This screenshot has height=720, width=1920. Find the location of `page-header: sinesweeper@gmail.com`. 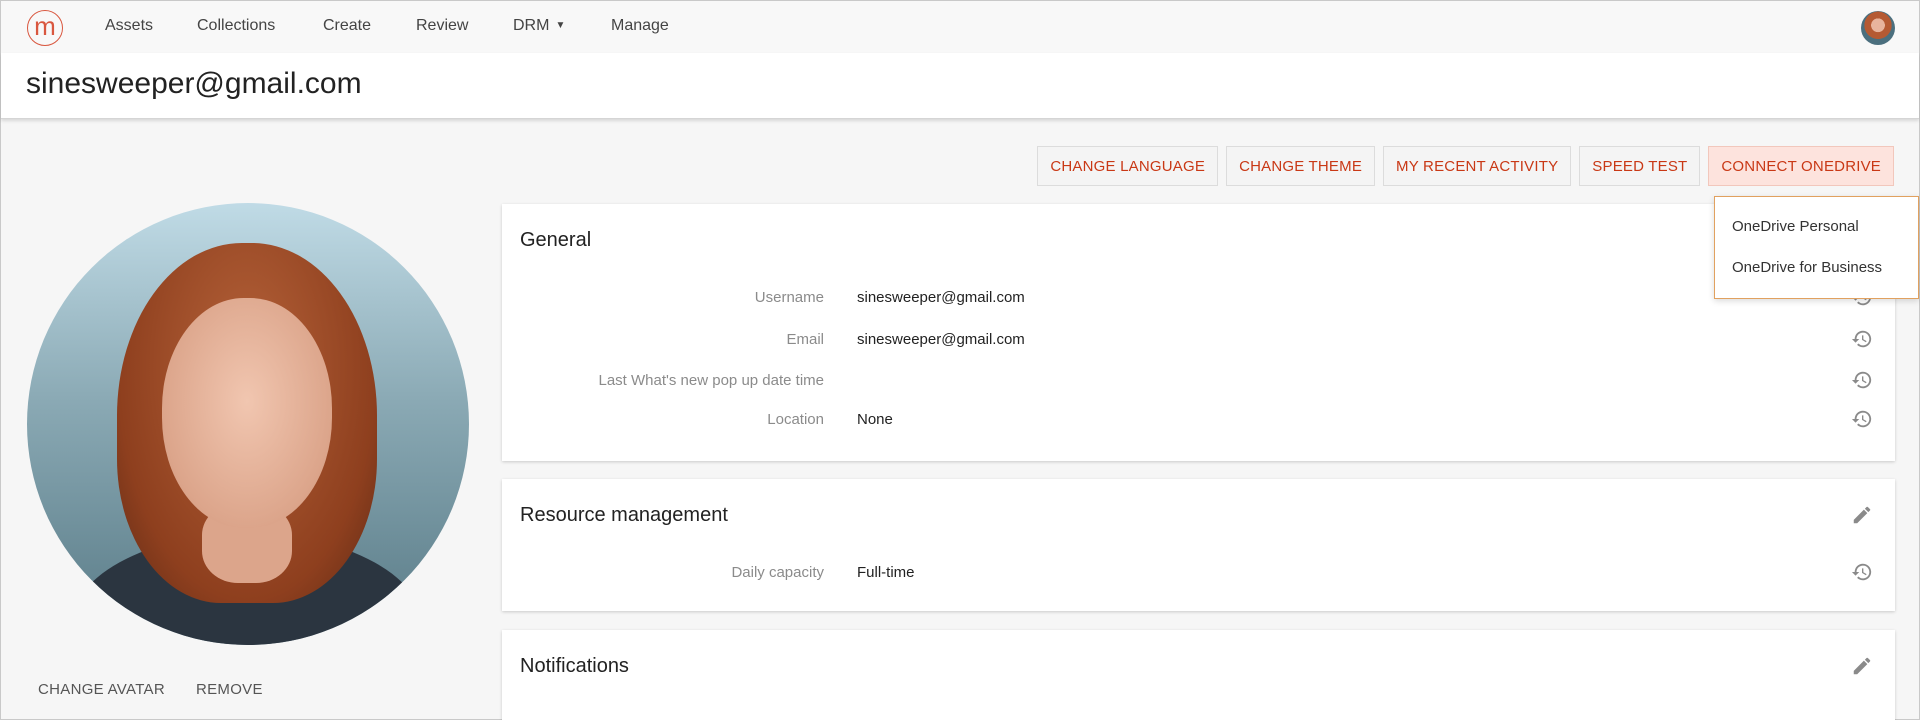

page-header: sinesweeper@gmail.com is located at coordinates (960, 86).